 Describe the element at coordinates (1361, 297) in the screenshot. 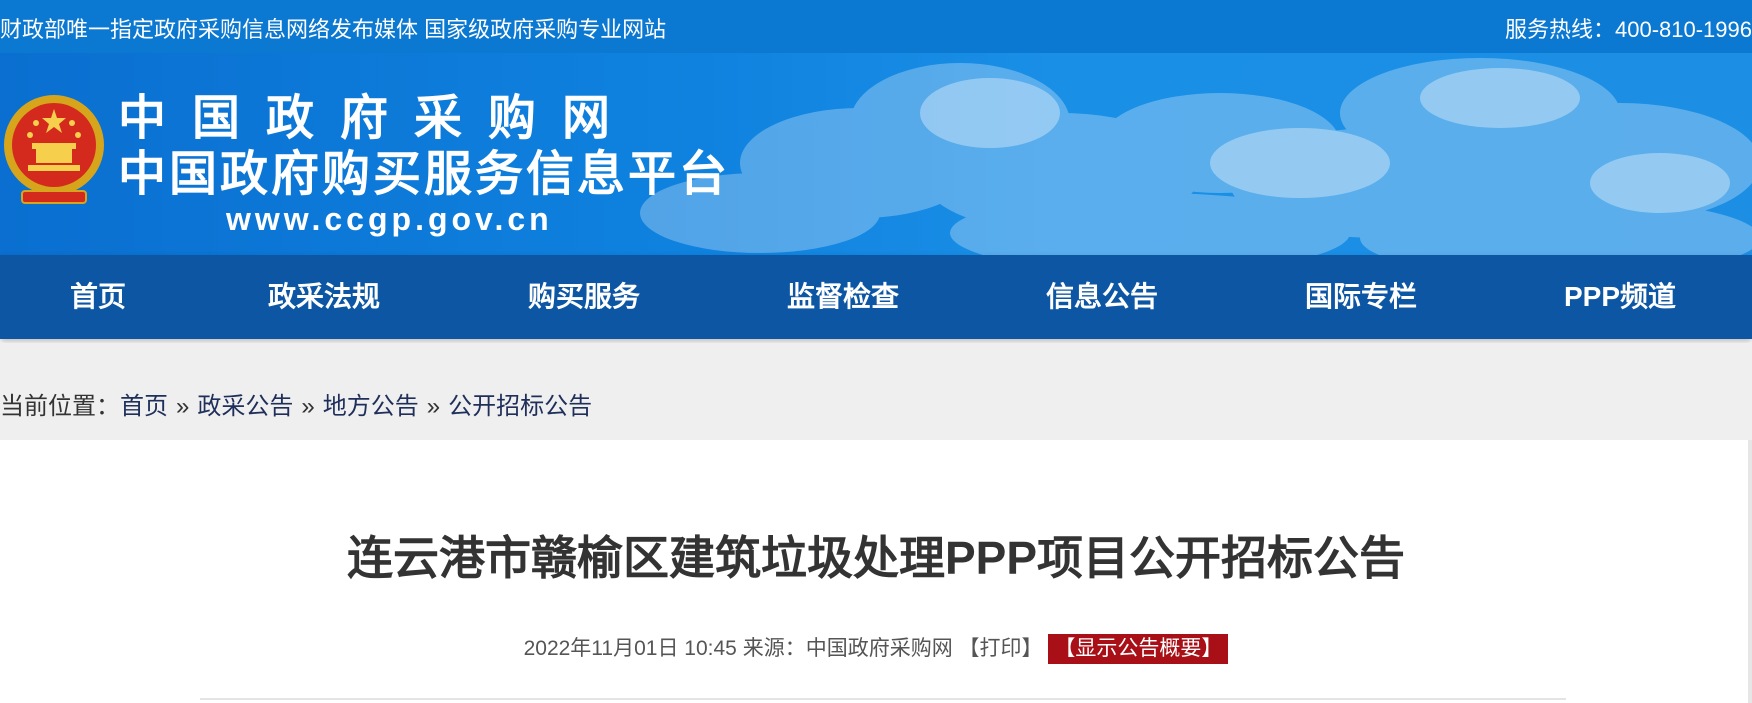

I see `nav-item-international: 国际专栏` at that location.